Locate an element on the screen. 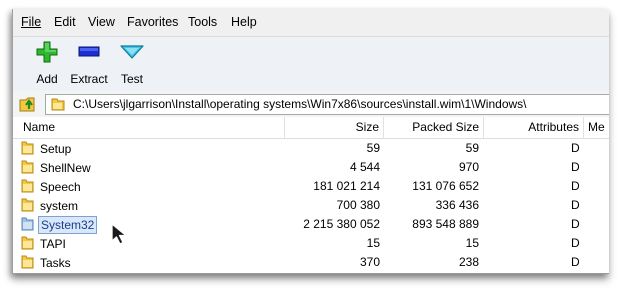 The width and height of the screenshot is (628, 291). file-size: 59 is located at coordinates (373, 148).